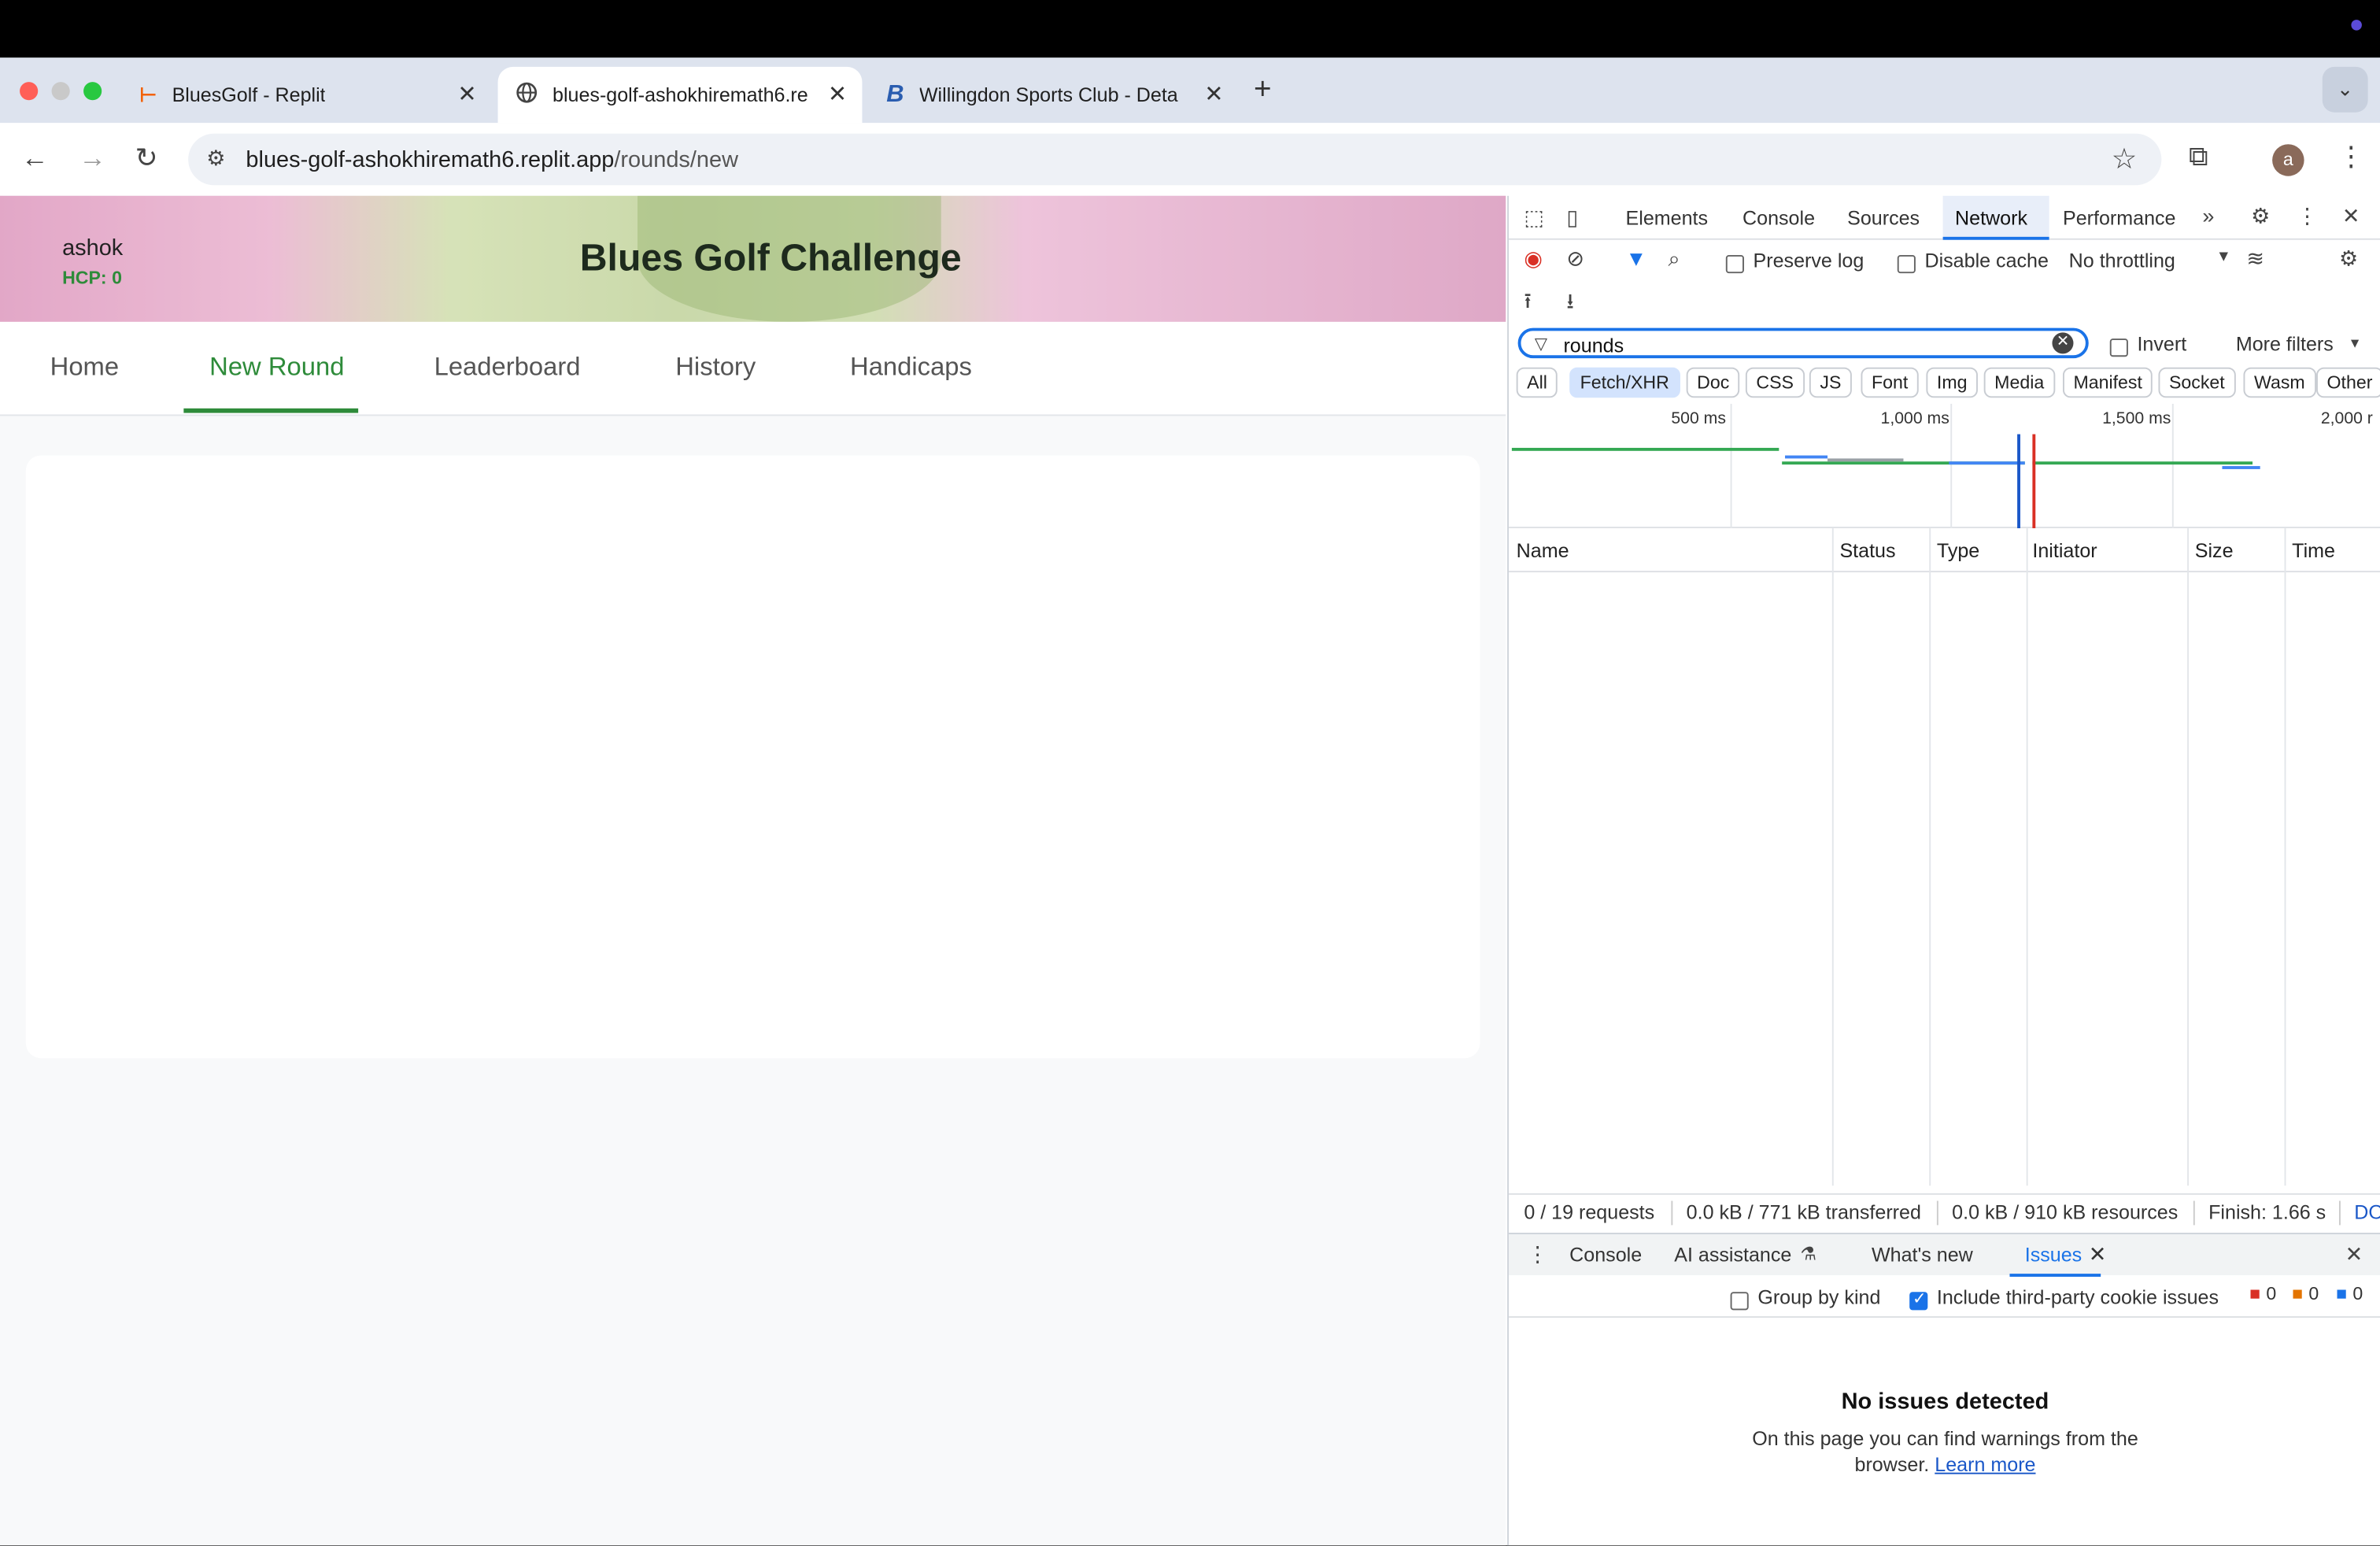  What do you see at coordinates (770, 258) in the screenshot?
I see `page-title: Blues Golf Challenge` at bounding box center [770, 258].